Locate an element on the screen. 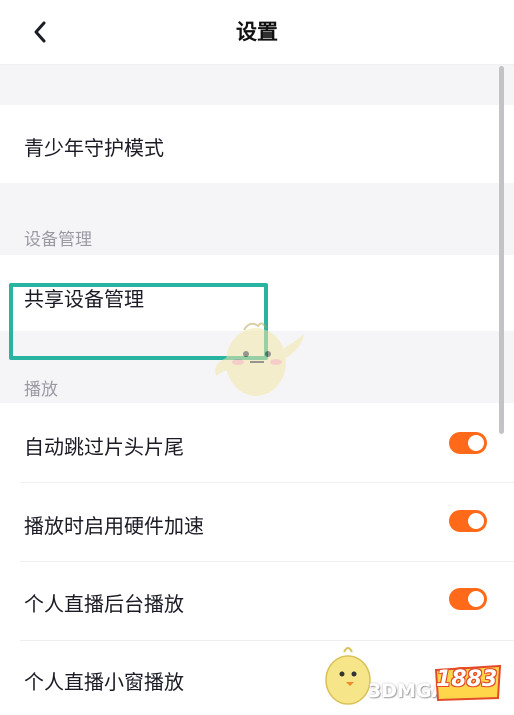  settings-row-hw-accel: 播放时启用硬件加速 is located at coordinates (257, 522).